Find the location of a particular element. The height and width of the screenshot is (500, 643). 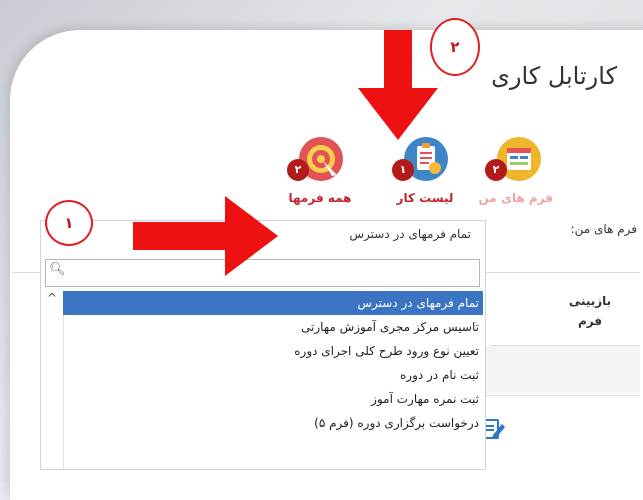

search-icon: 🔍︎ is located at coordinates (57, 269).